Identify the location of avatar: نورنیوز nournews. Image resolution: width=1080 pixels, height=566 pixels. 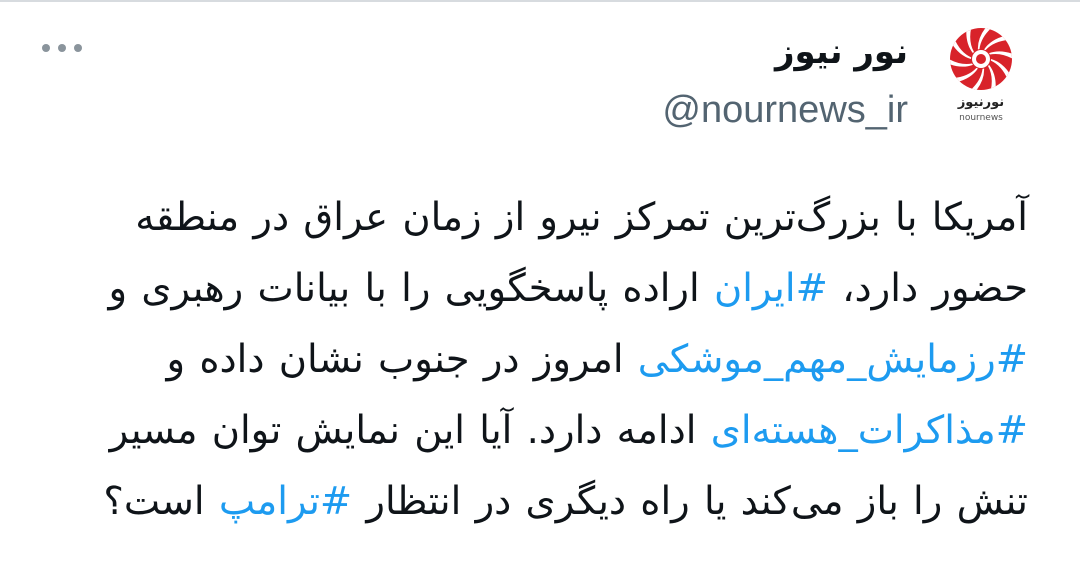
(981, 76).